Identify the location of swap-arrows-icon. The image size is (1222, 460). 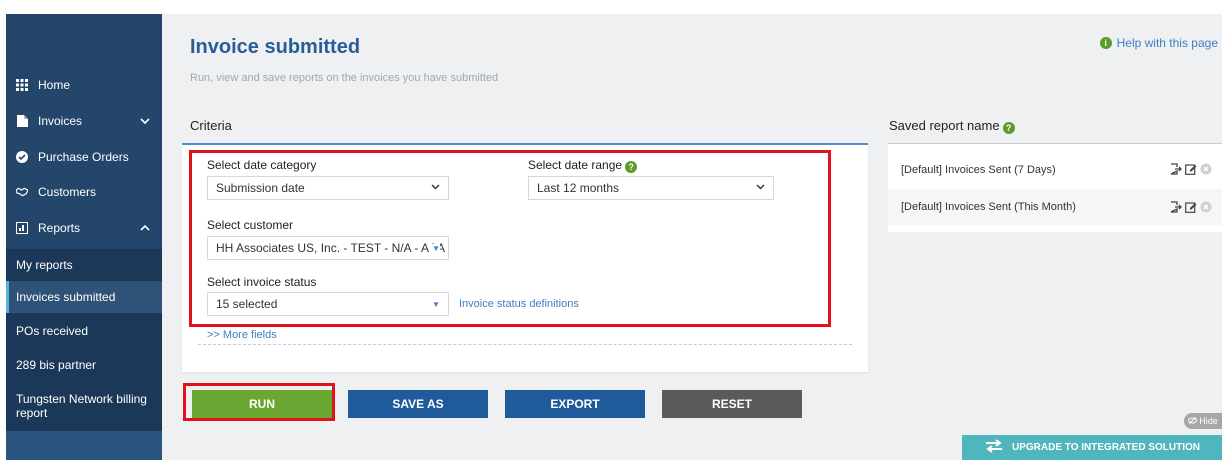
(994, 447).